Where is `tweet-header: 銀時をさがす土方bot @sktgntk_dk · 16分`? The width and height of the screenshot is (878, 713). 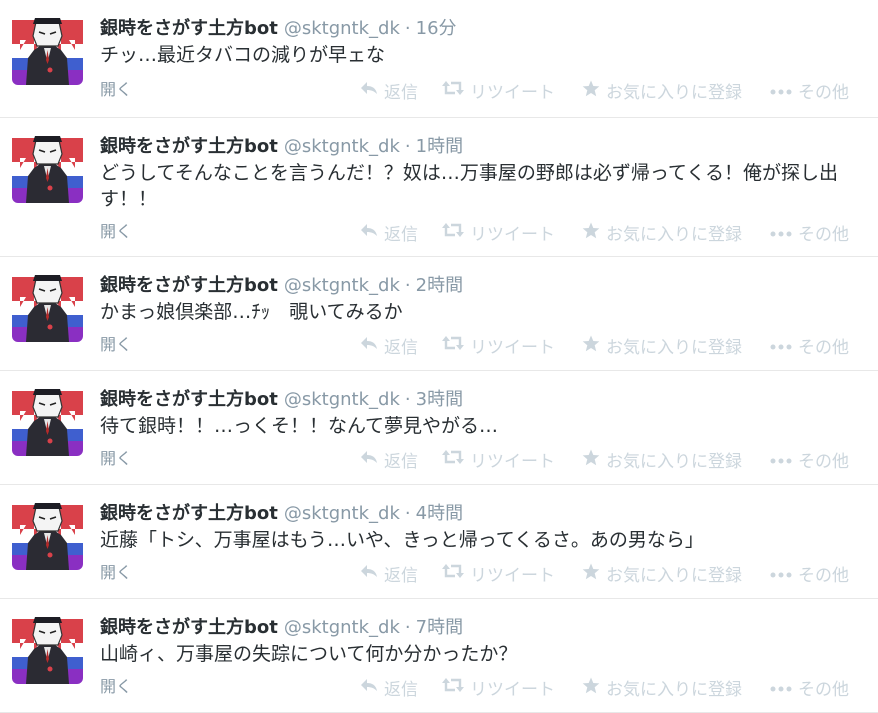
tweet-header: 銀時をさがす土方bot @sktgntk_dk · 16分 is located at coordinates (278, 27).